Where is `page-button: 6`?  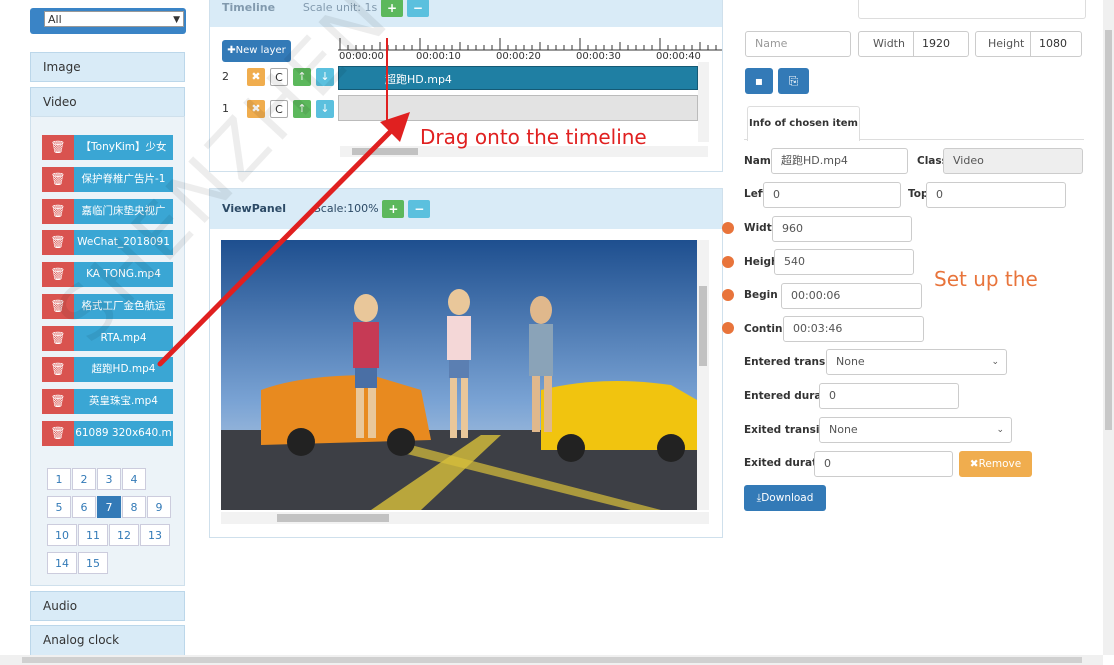 page-button: 6 is located at coordinates (84, 507).